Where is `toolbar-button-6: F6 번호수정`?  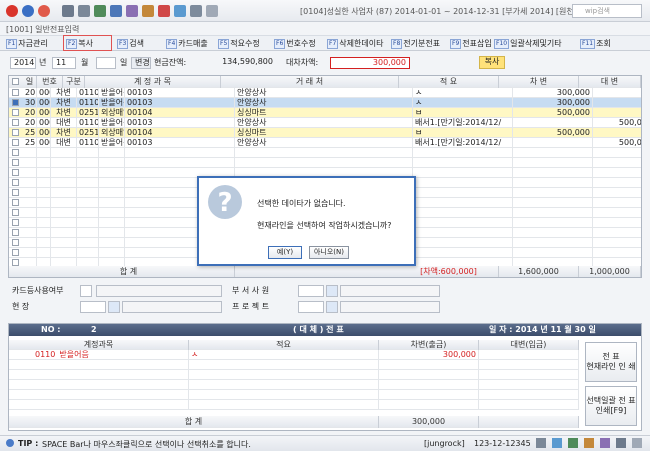 toolbar-button-6: F6 번호수정 is located at coordinates (295, 43).